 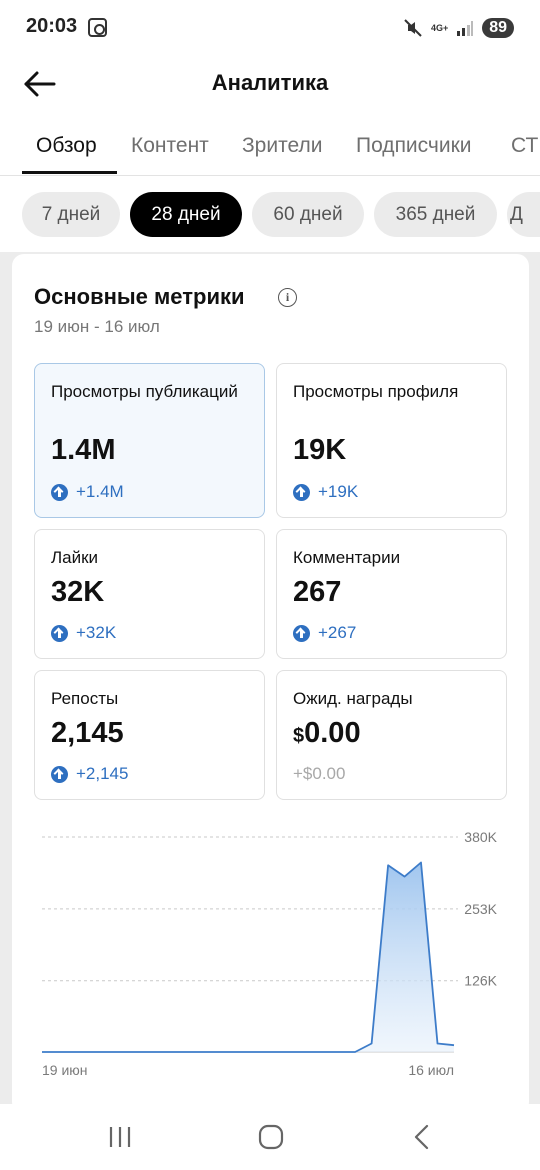 I want to click on tab-followers: Подписчики, so click(x=414, y=146).